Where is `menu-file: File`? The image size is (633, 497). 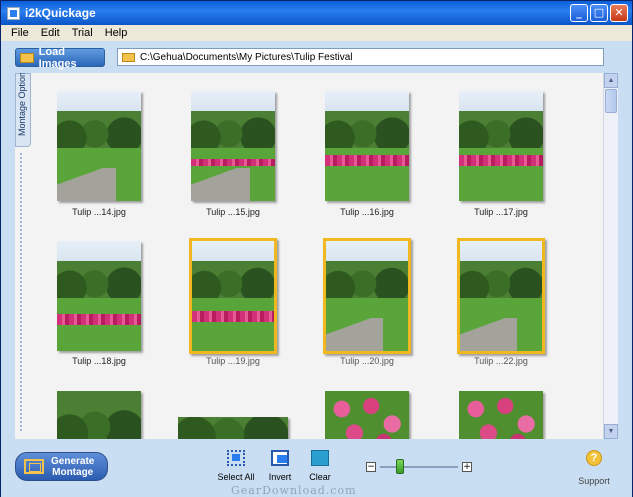
menu-file: File is located at coordinates (20, 33).